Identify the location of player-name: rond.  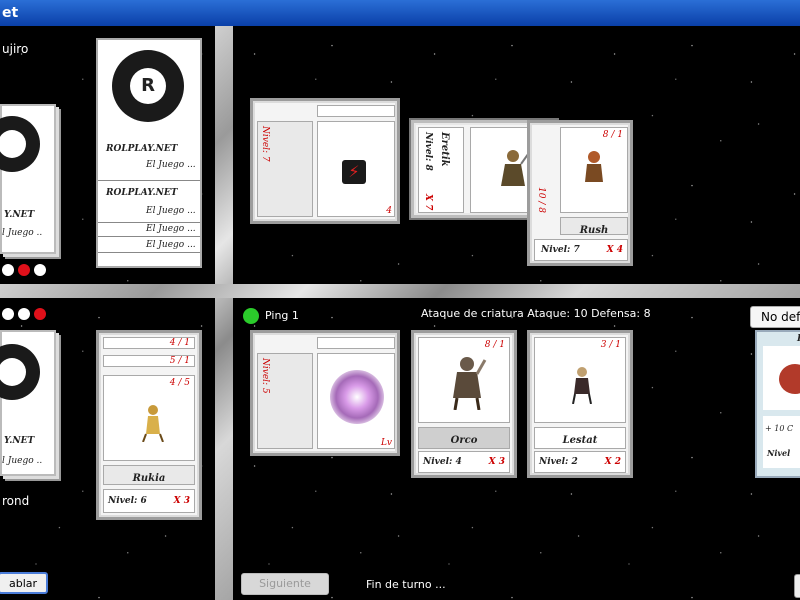
(16, 501).